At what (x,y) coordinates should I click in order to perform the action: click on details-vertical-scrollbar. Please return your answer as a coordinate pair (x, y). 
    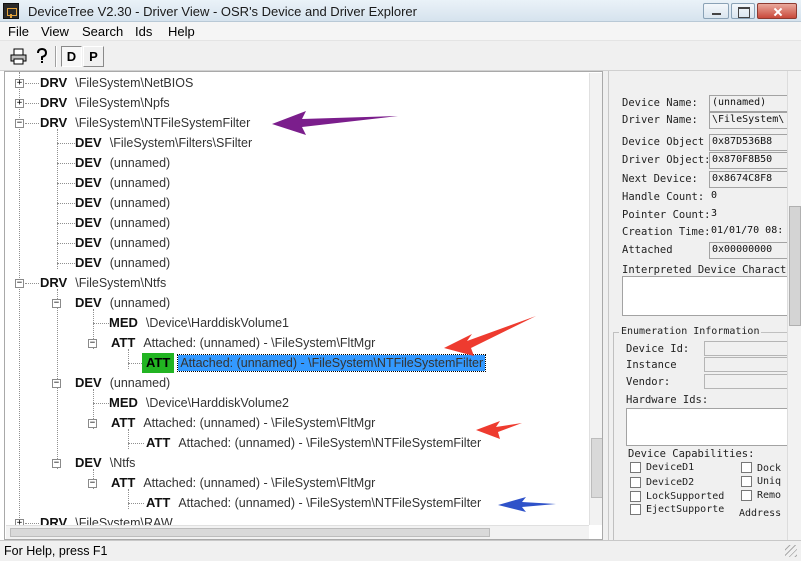
    Looking at the image, I should click on (794, 305).